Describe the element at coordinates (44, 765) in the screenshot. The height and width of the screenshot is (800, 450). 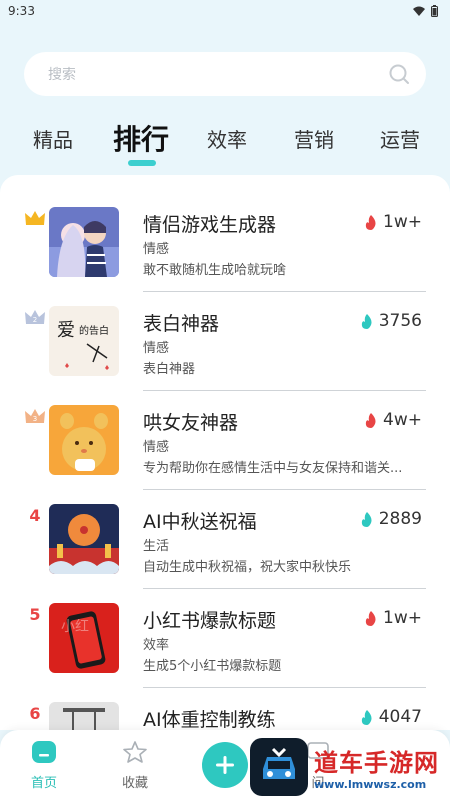
I see `nav-home: 首页` at that location.